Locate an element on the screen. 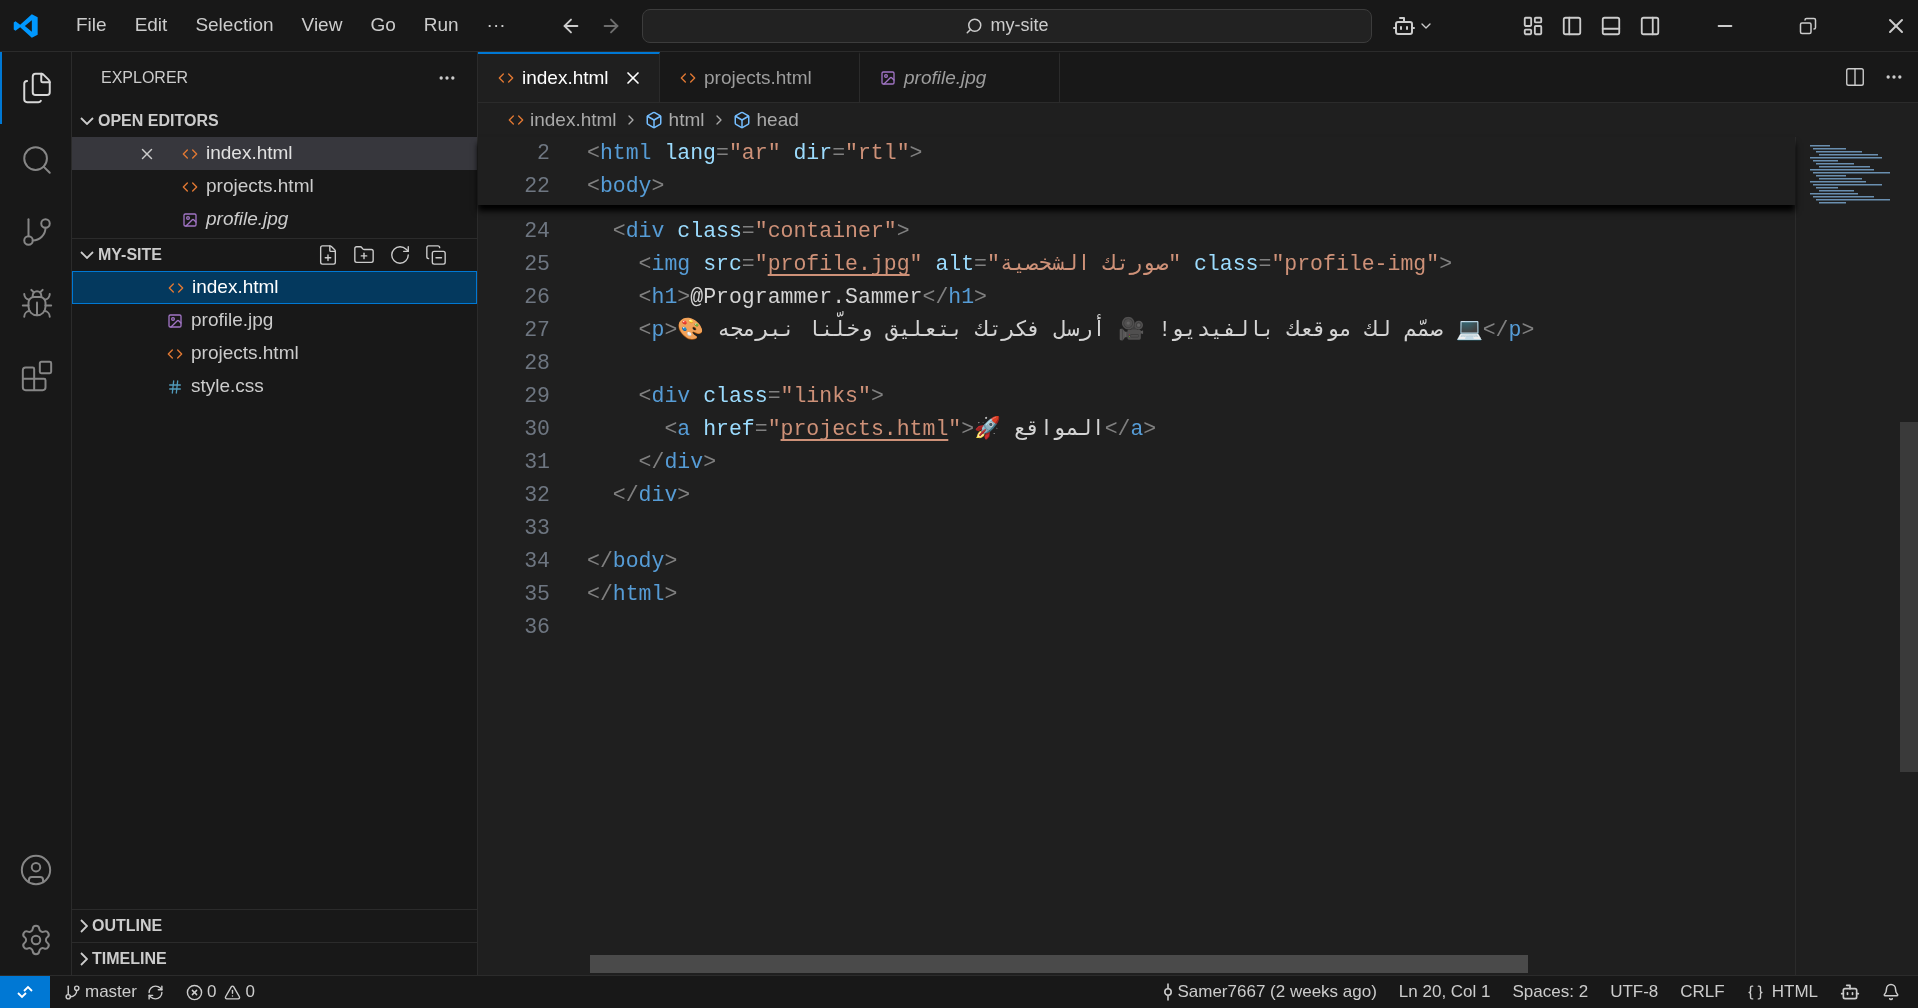 Image resolution: width=1918 pixels, height=1008 pixels. line-number: 31 is located at coordinates (536, 463).